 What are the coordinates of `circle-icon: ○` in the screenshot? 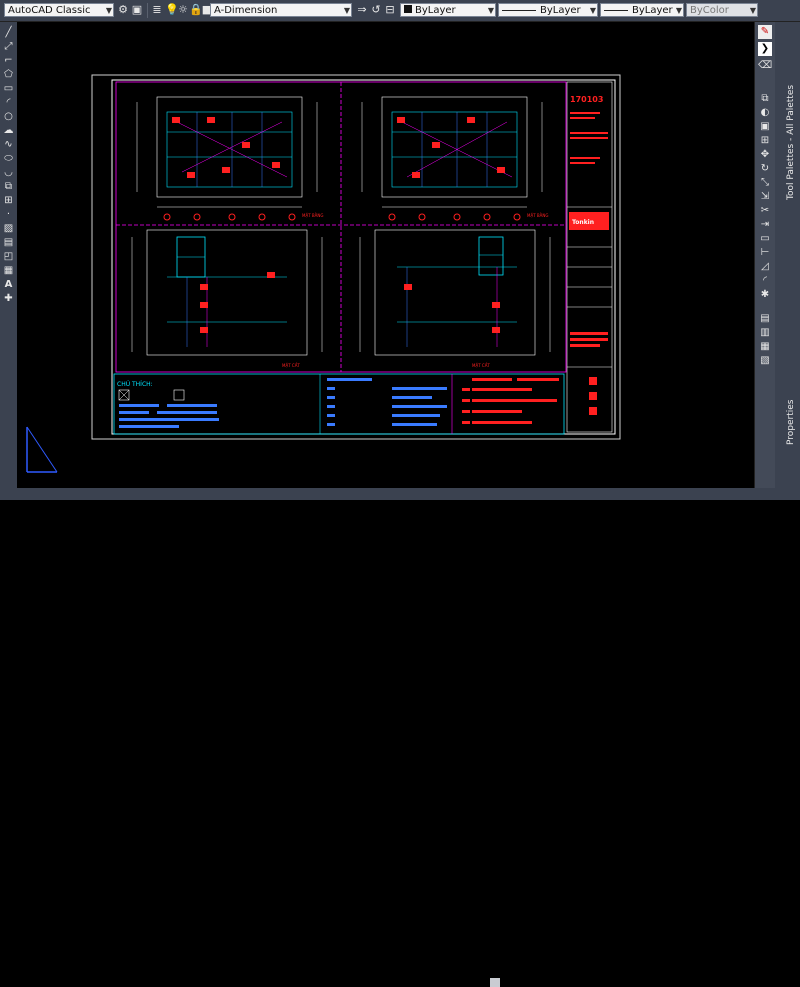 It's located at (8, 116).